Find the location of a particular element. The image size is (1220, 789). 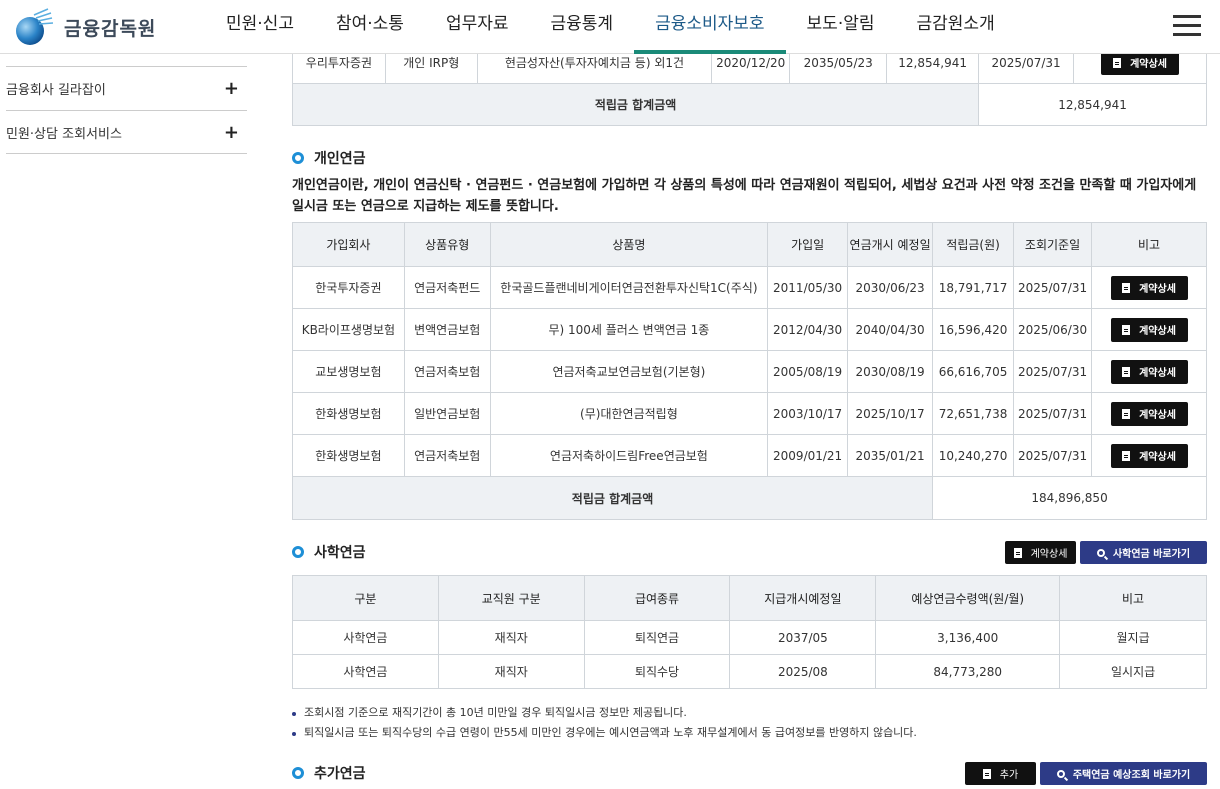

table-cell: 퇴직연금 is located at coordinates (657, 637).